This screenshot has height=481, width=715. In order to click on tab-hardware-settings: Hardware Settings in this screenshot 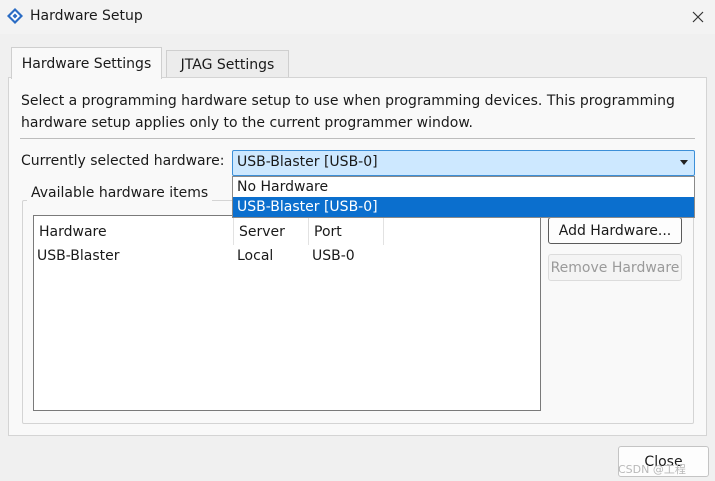, I will do `click(86, 63)`.